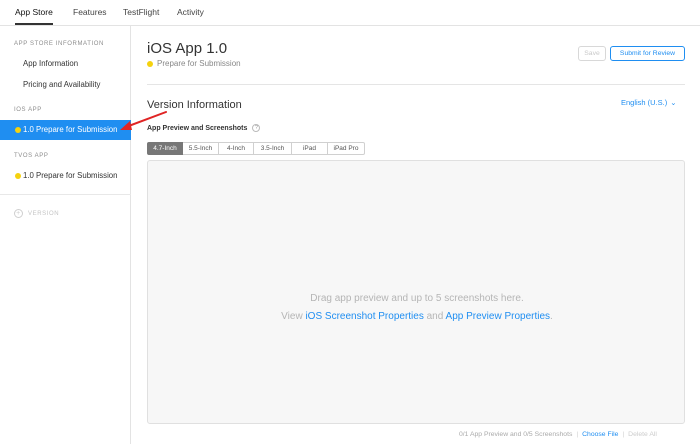 The height and width of the screenshot is (444, 700). Describe the element at coordinates (44, 213) in the screenshot. I see `add-version-label: VERSION` at that location.